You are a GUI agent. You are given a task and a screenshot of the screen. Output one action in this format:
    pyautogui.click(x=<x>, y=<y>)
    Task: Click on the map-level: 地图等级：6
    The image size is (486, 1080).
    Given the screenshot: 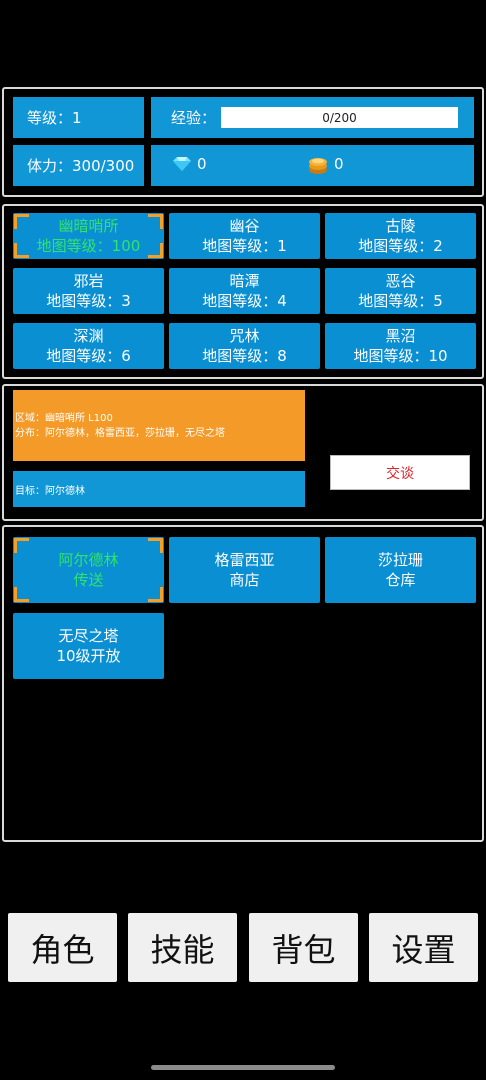 What is the action you would take?
    pyautogui.click(x=88, y=356)
    